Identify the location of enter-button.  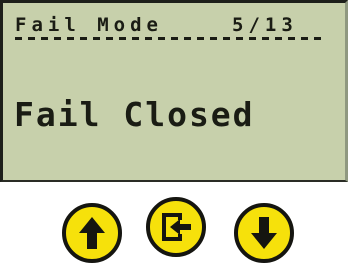
(176, 227).